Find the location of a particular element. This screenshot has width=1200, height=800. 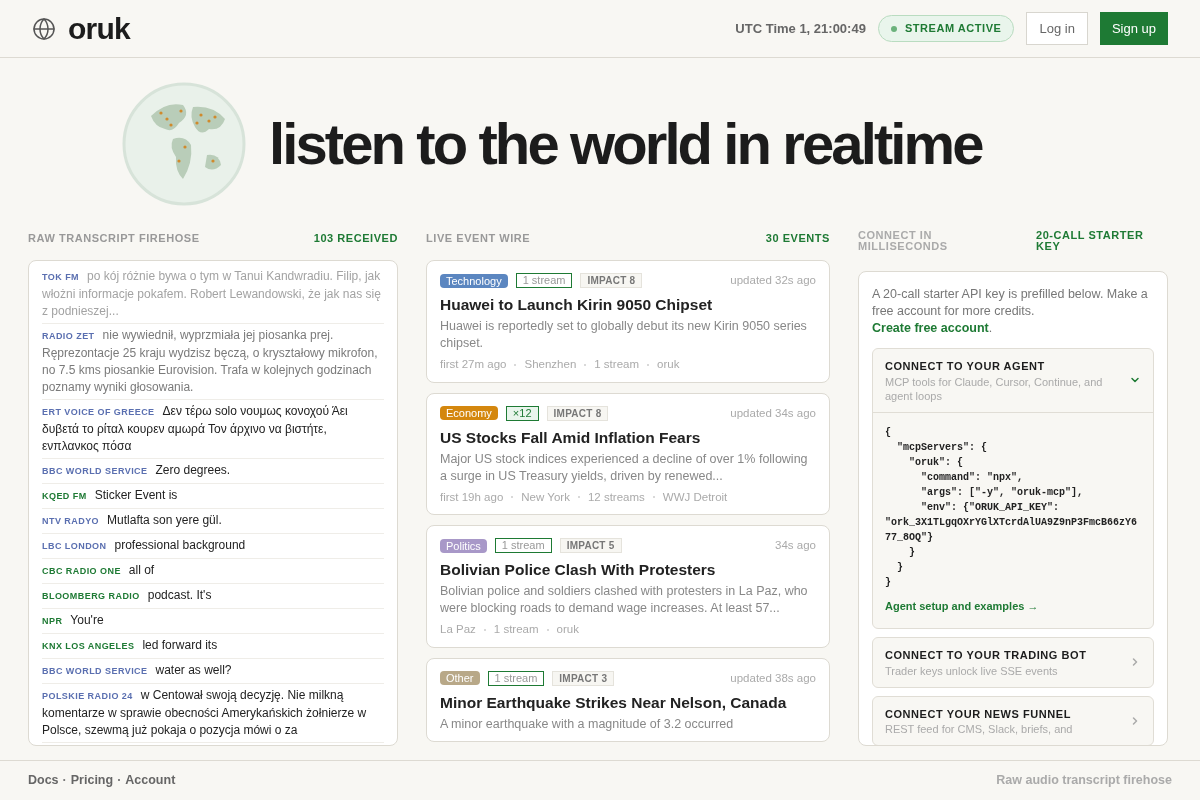

event-meta: WWJ Detroit is located at coordinates (695, 497).